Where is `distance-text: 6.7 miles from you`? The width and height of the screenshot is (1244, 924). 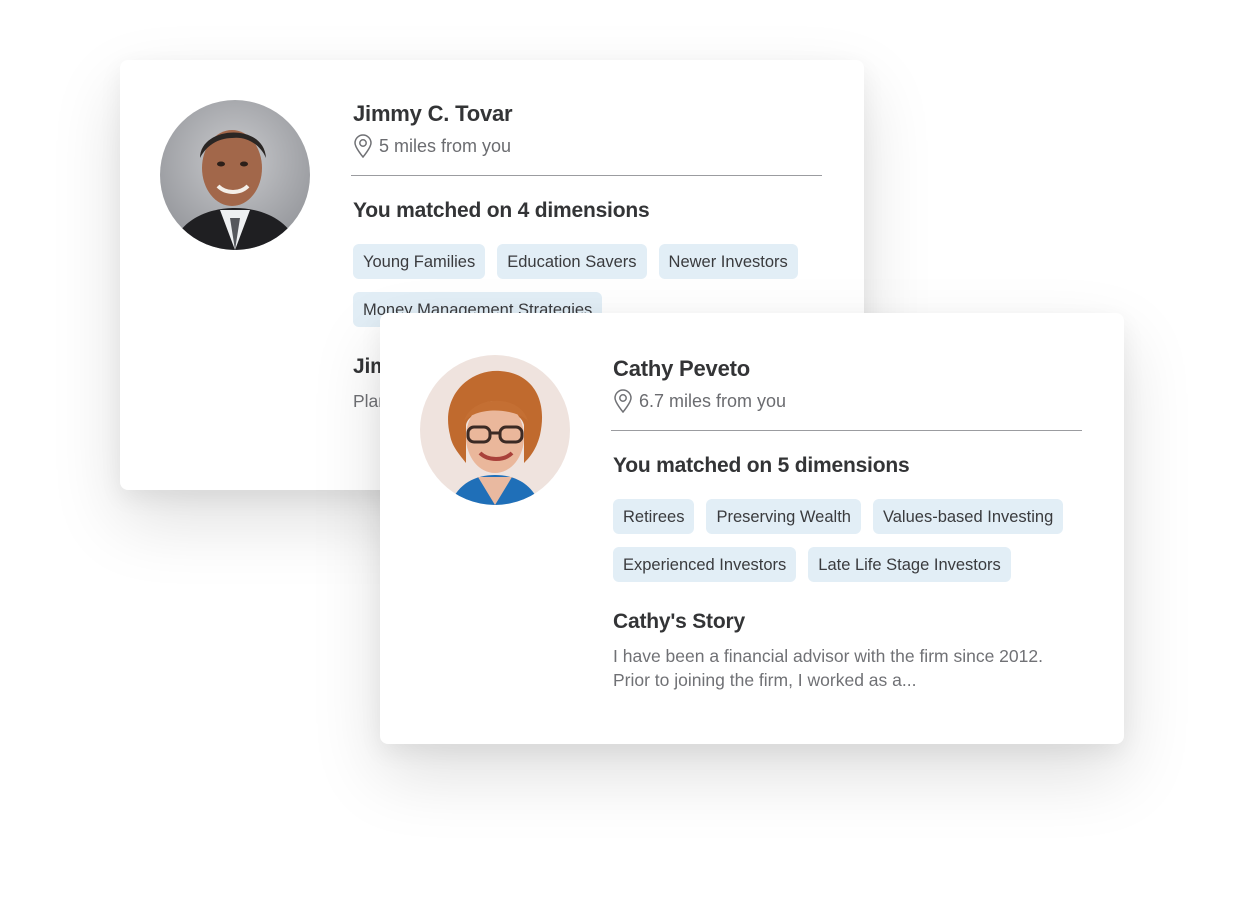
distance-text: 6.7 miles from you is located at coordinates (713, 401).